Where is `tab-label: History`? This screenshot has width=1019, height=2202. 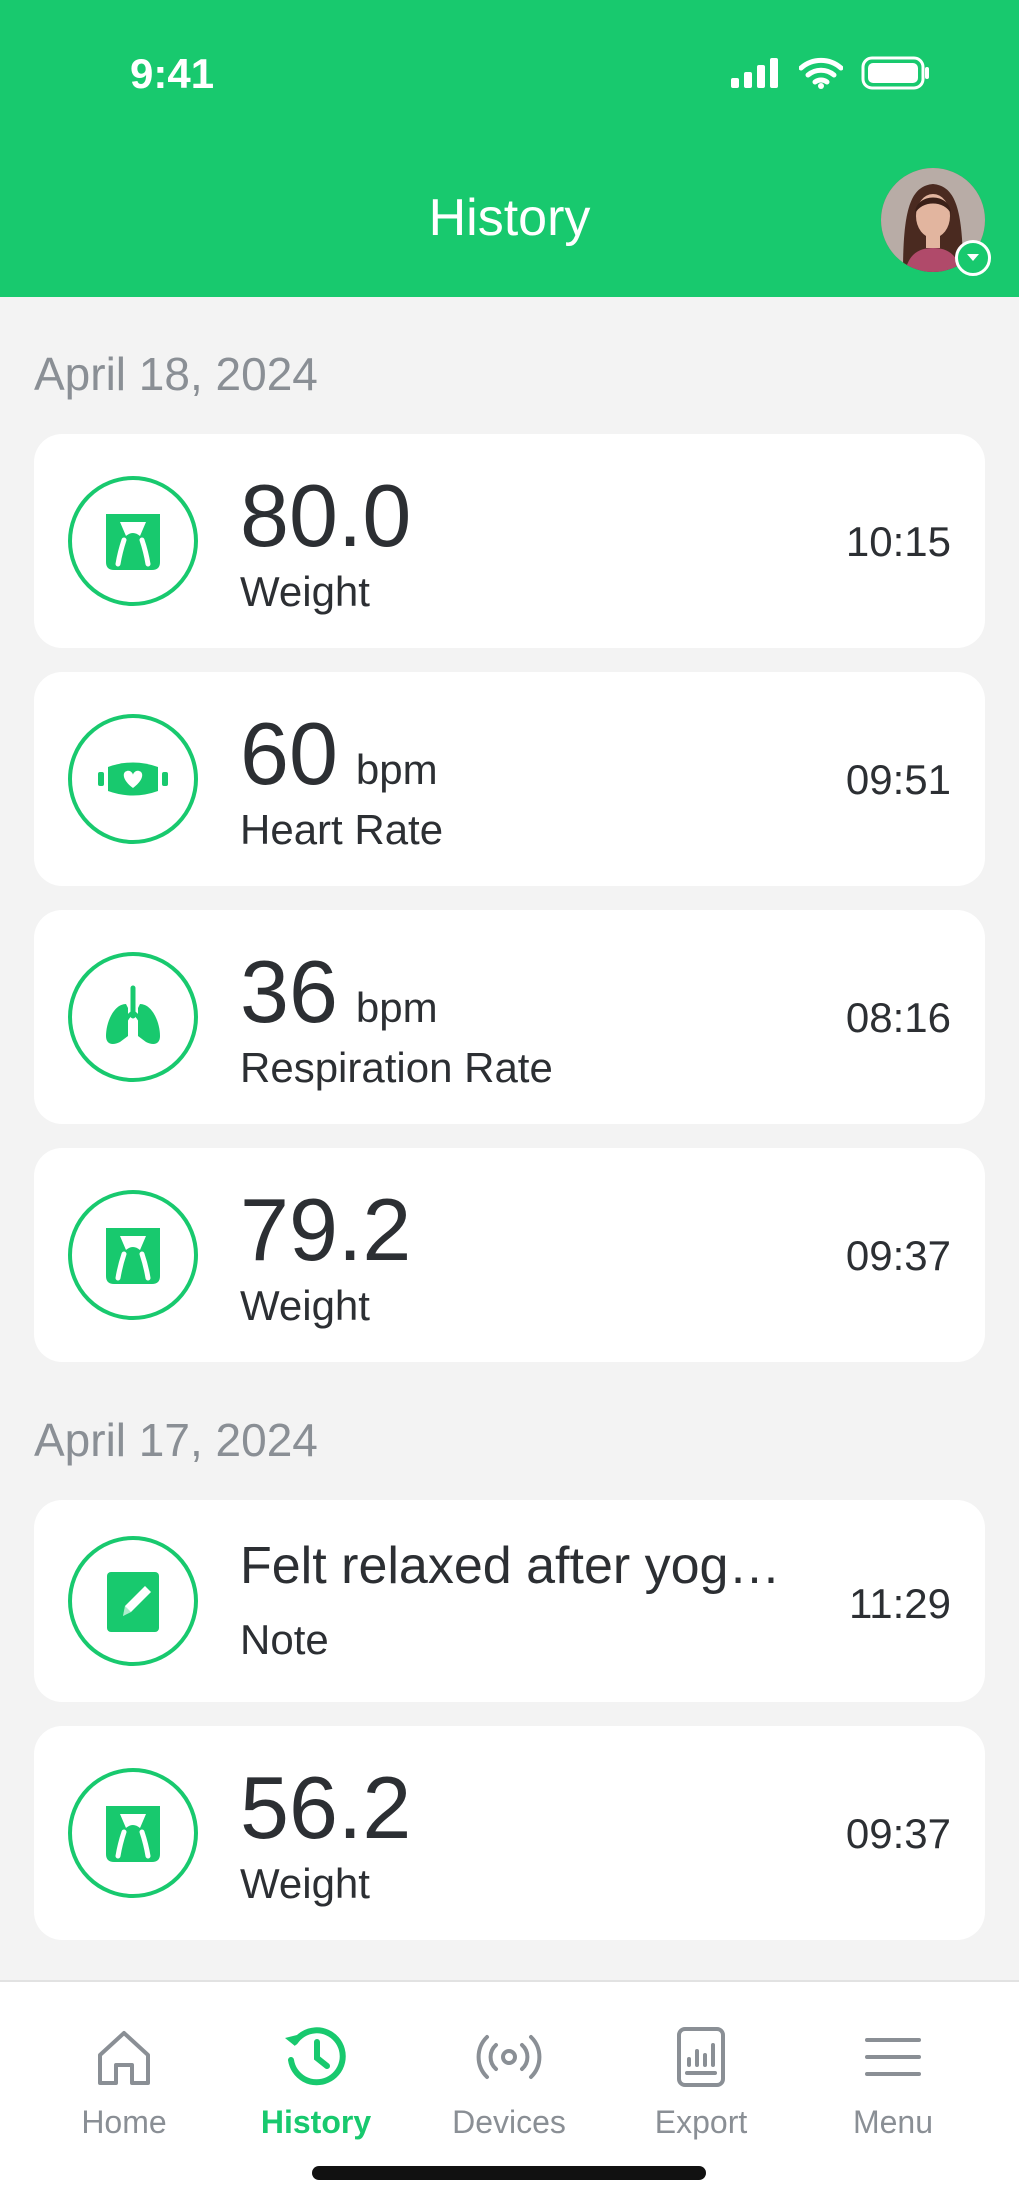 tab-label: History is located at coordinates (316, 2122).